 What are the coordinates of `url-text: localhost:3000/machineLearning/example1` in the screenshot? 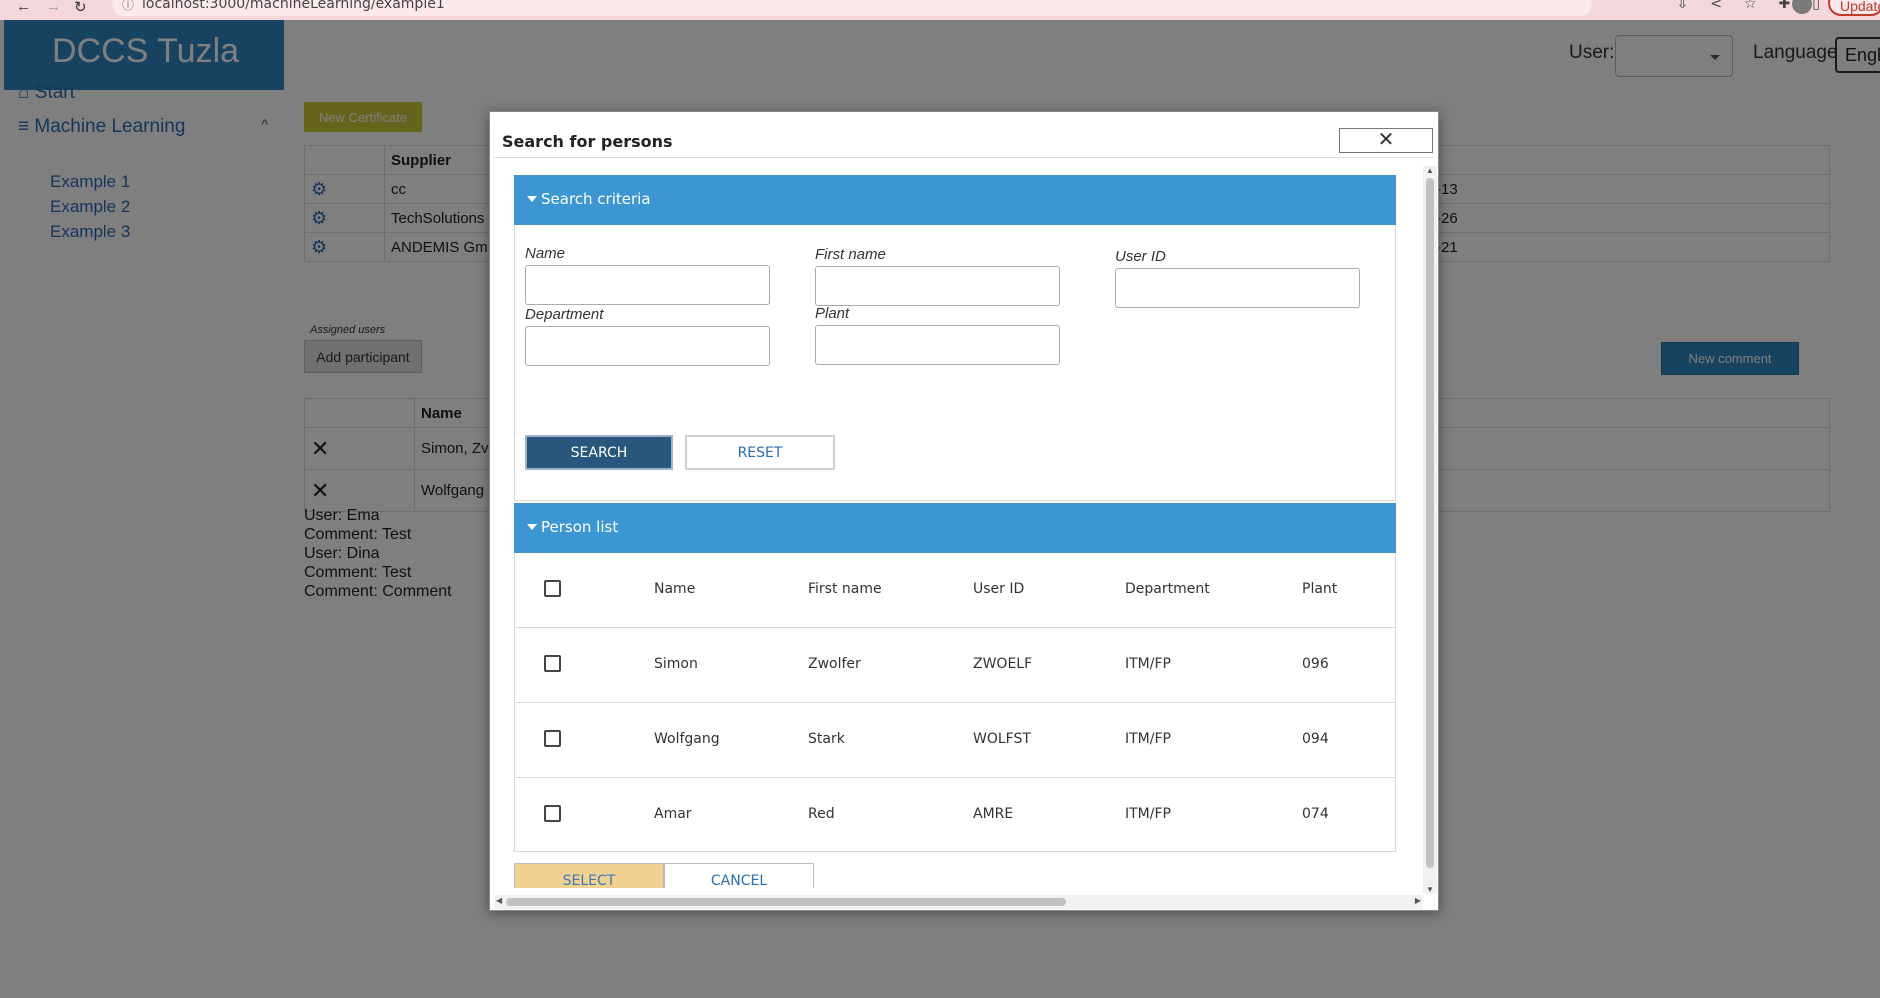 It's located at (293, 6).